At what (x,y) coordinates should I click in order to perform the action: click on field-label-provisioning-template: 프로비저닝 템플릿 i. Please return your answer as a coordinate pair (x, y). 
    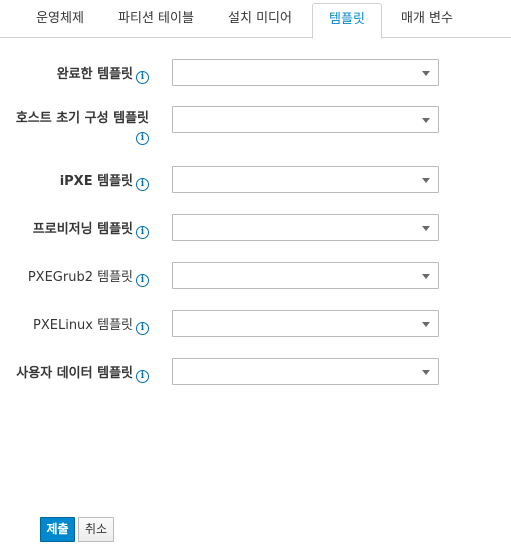
    Looking at the image, I should click on (91, 228).